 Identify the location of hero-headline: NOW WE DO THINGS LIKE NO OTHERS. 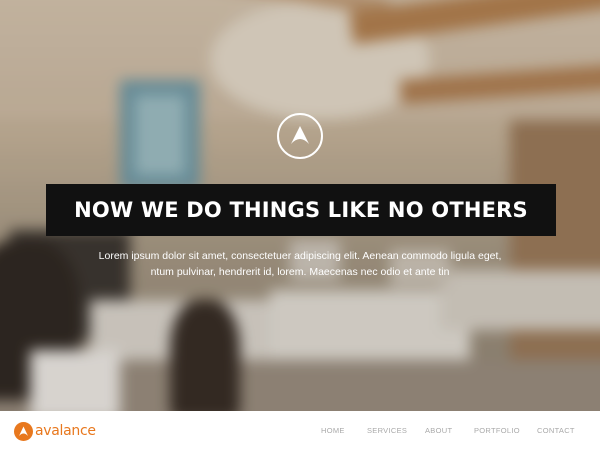
(301, 210).